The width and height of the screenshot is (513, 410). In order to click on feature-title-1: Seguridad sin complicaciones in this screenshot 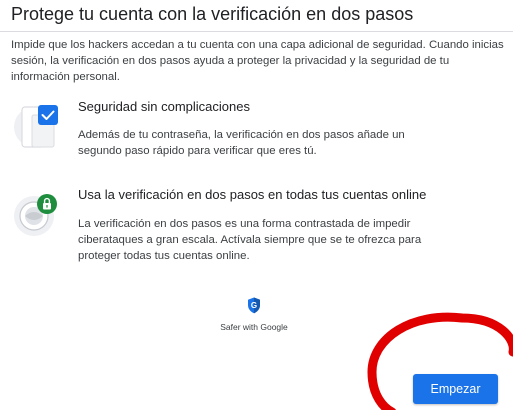, I will do `click(164, 106)`.